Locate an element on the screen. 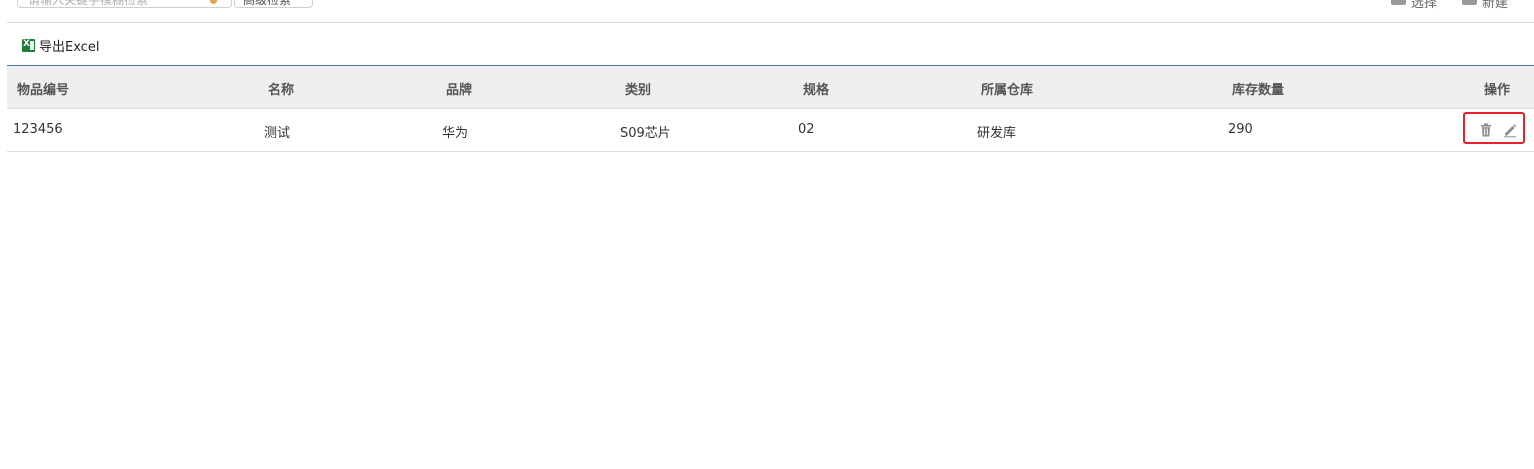  advanced-search-button: 高级检索 is located at coordinates (273, 4).